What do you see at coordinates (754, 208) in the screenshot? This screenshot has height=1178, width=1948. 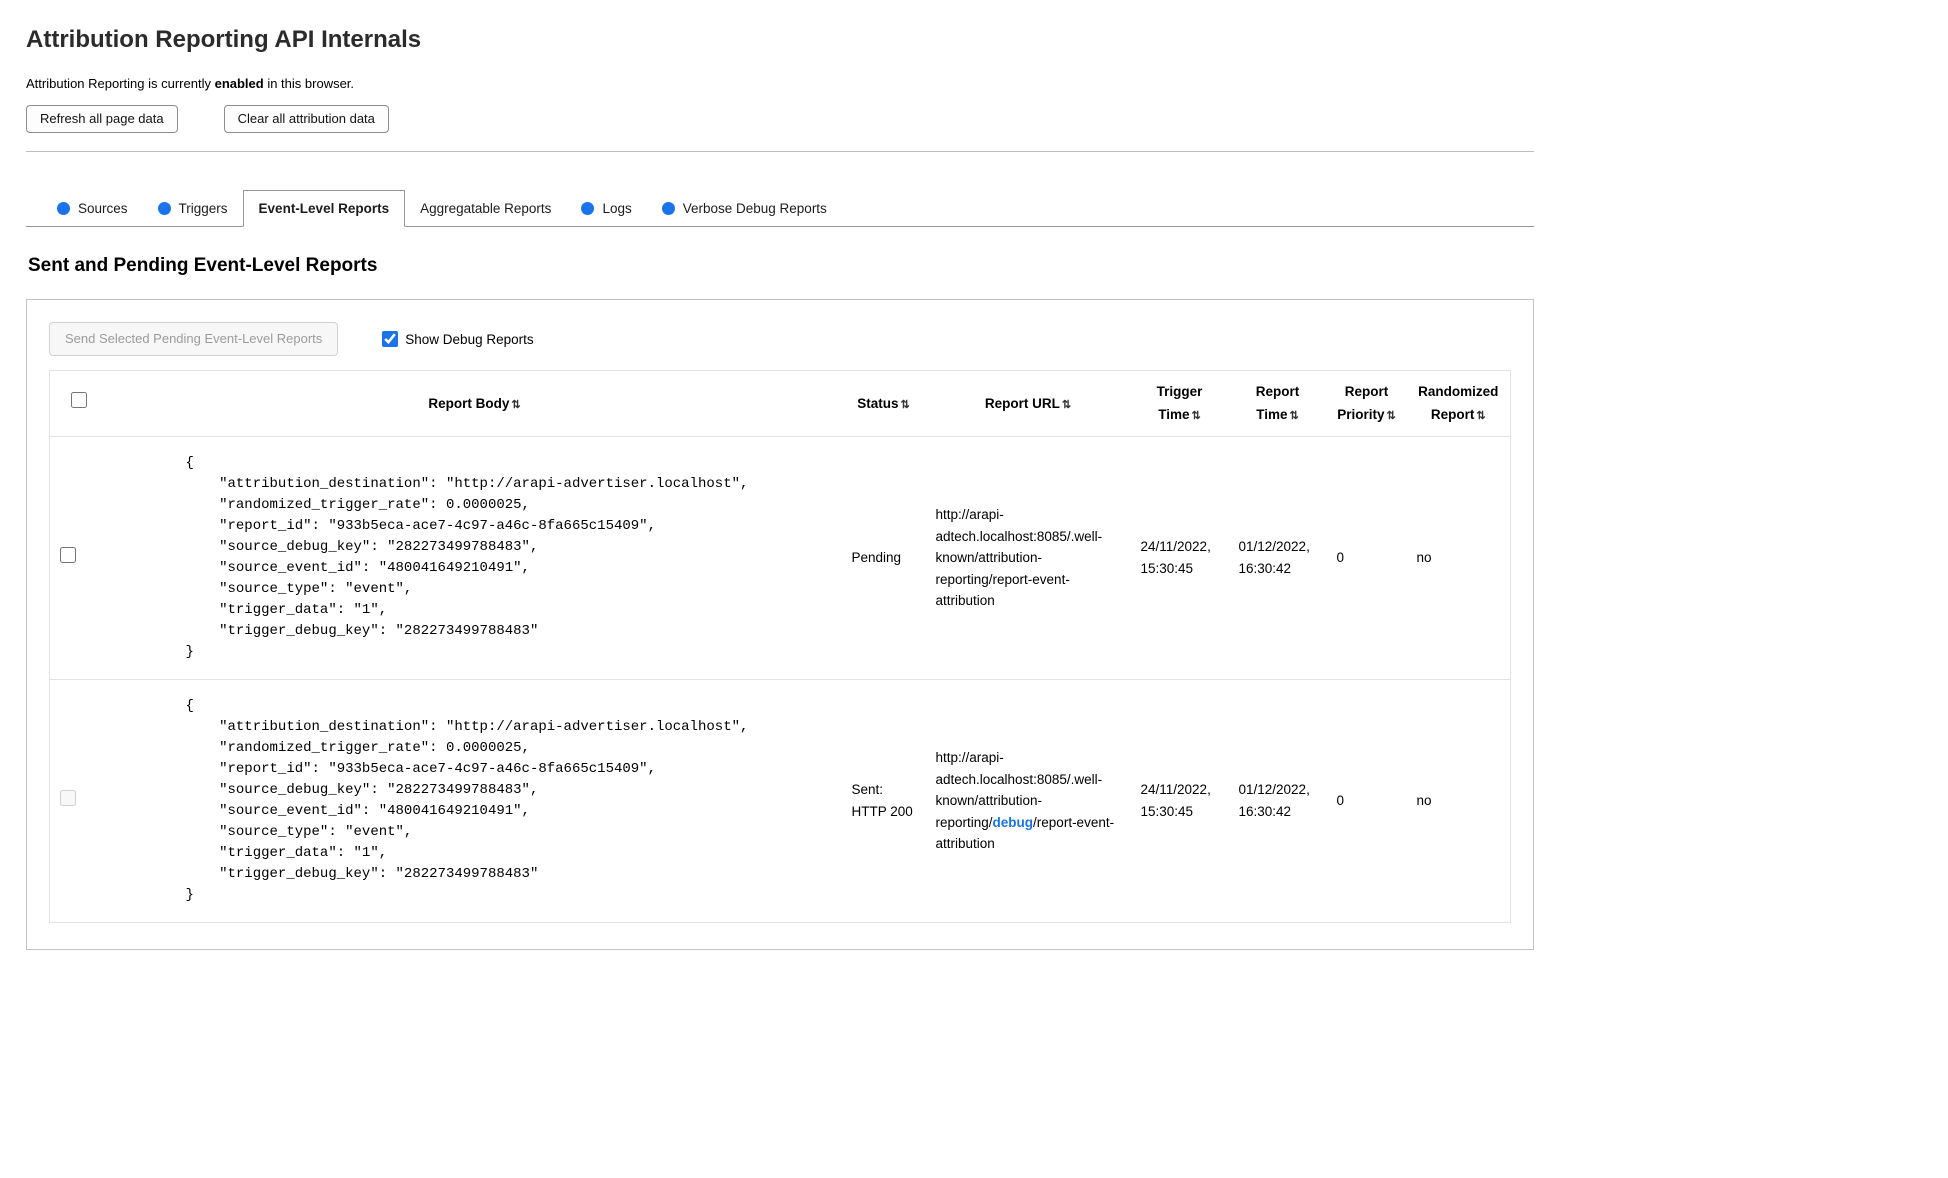 I see `tab-label: Verbose Debug Reports` at bounding box center [754, 208].